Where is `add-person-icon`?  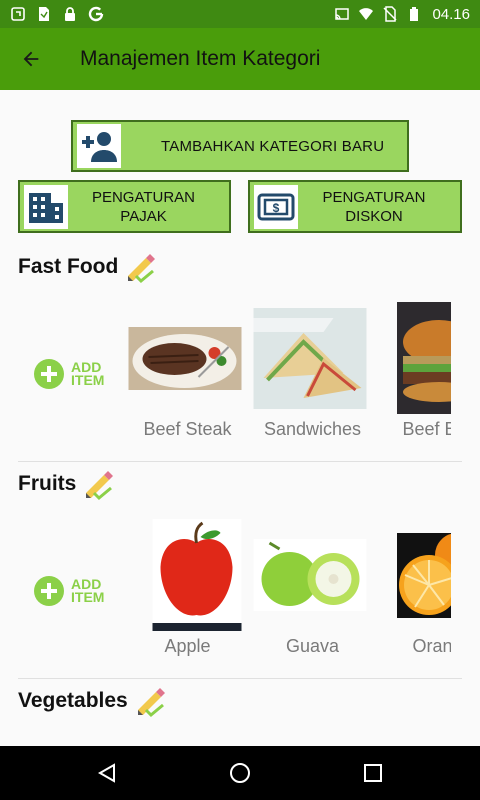 add-person-icon is located at coordinates (99, 146).